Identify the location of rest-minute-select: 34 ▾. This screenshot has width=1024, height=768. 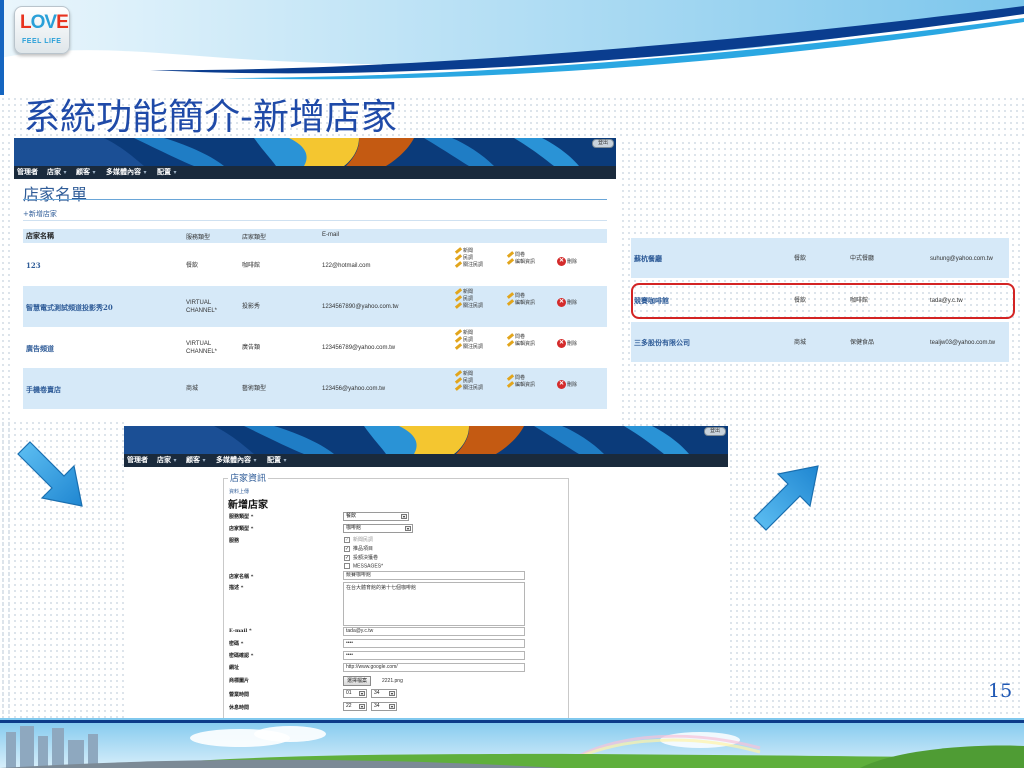
(384, 706).